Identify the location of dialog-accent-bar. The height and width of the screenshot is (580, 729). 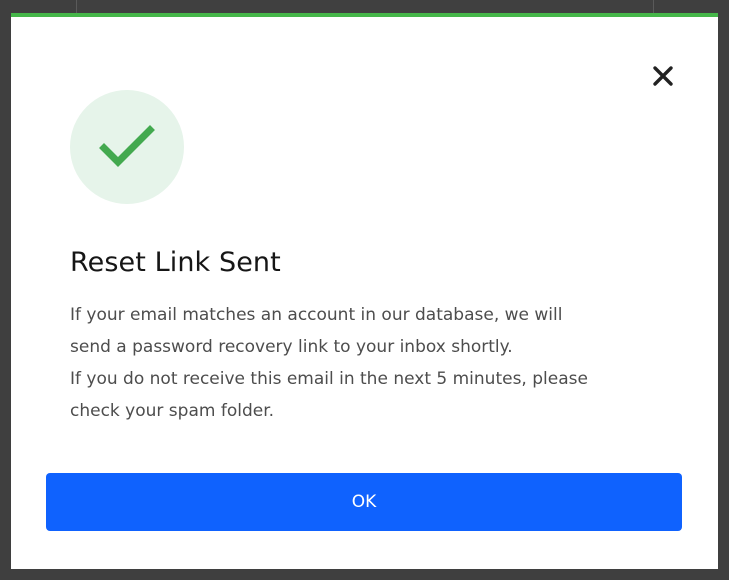
(364, 15).